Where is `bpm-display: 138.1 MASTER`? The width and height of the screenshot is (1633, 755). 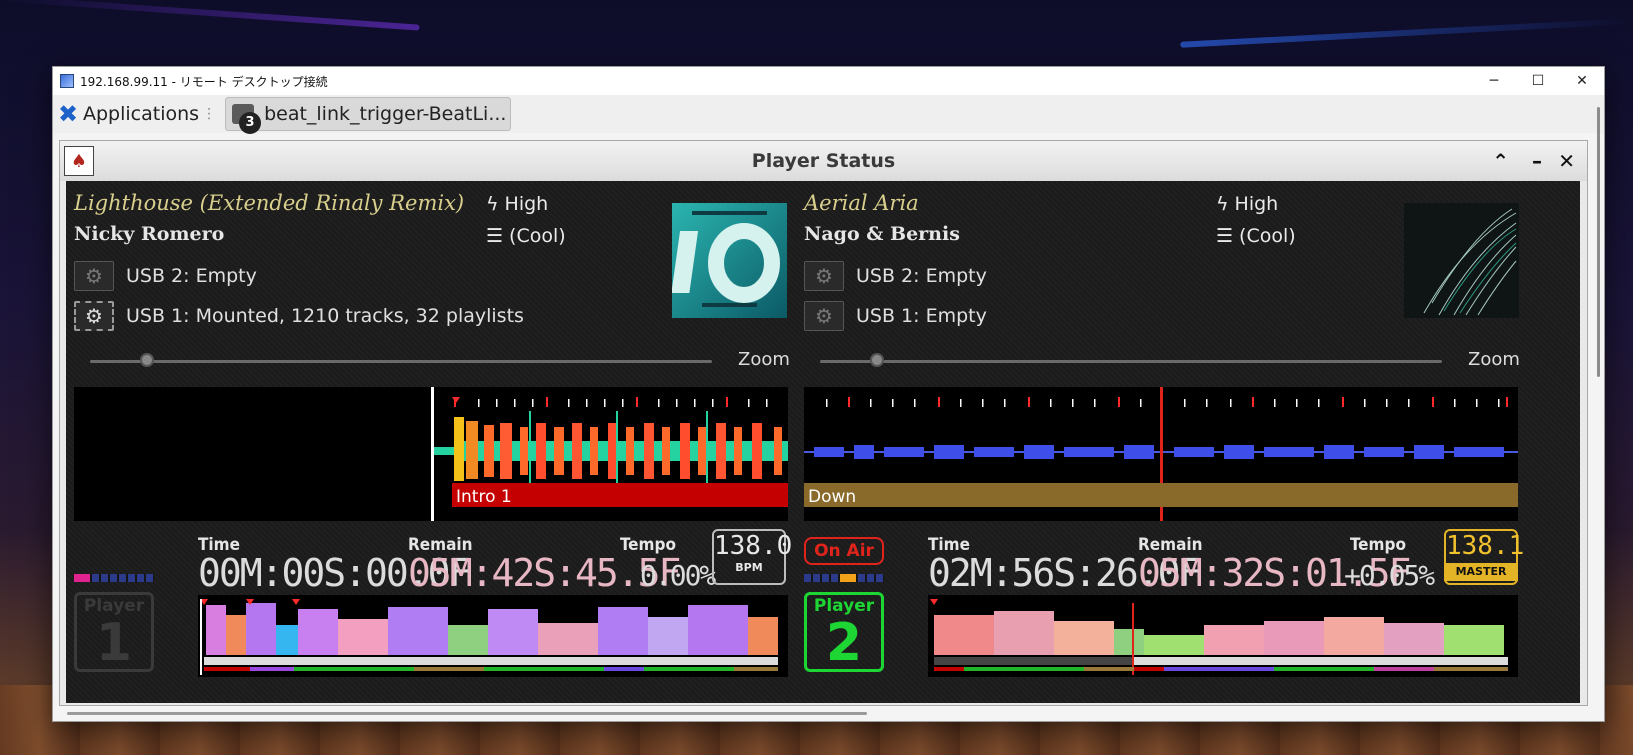 bpm-display: 138.1 MASTER is located at coordinates (1484, 557).